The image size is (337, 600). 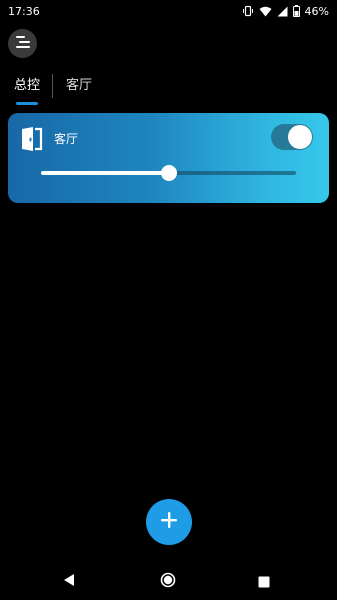 What do you see at coordinates (248, 11) in the screenshot?
I see `vibrate-icon` at bounding box center [248, 11].